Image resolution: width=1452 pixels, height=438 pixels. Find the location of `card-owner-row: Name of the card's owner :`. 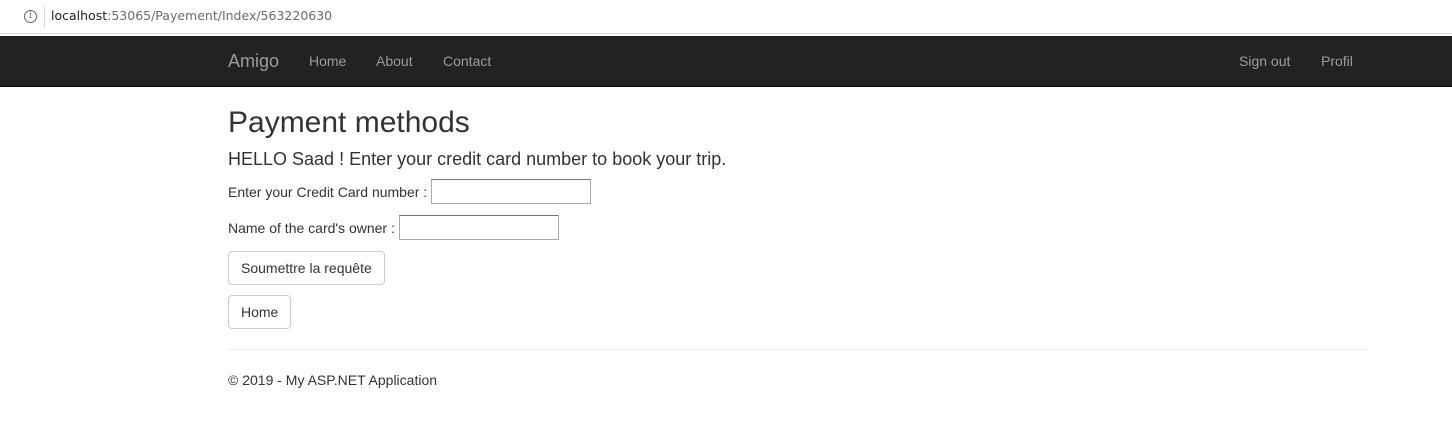

card-owner-row: Name of the card's owner : is located at coordinates (393, 227).